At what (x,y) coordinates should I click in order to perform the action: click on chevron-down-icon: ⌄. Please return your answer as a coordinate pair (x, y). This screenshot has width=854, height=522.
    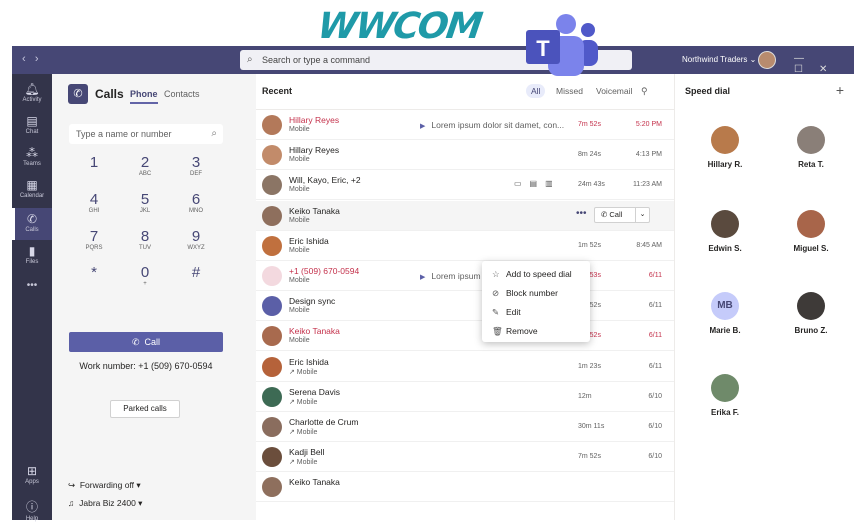
    Looking at the image, I should click on (642, 214).